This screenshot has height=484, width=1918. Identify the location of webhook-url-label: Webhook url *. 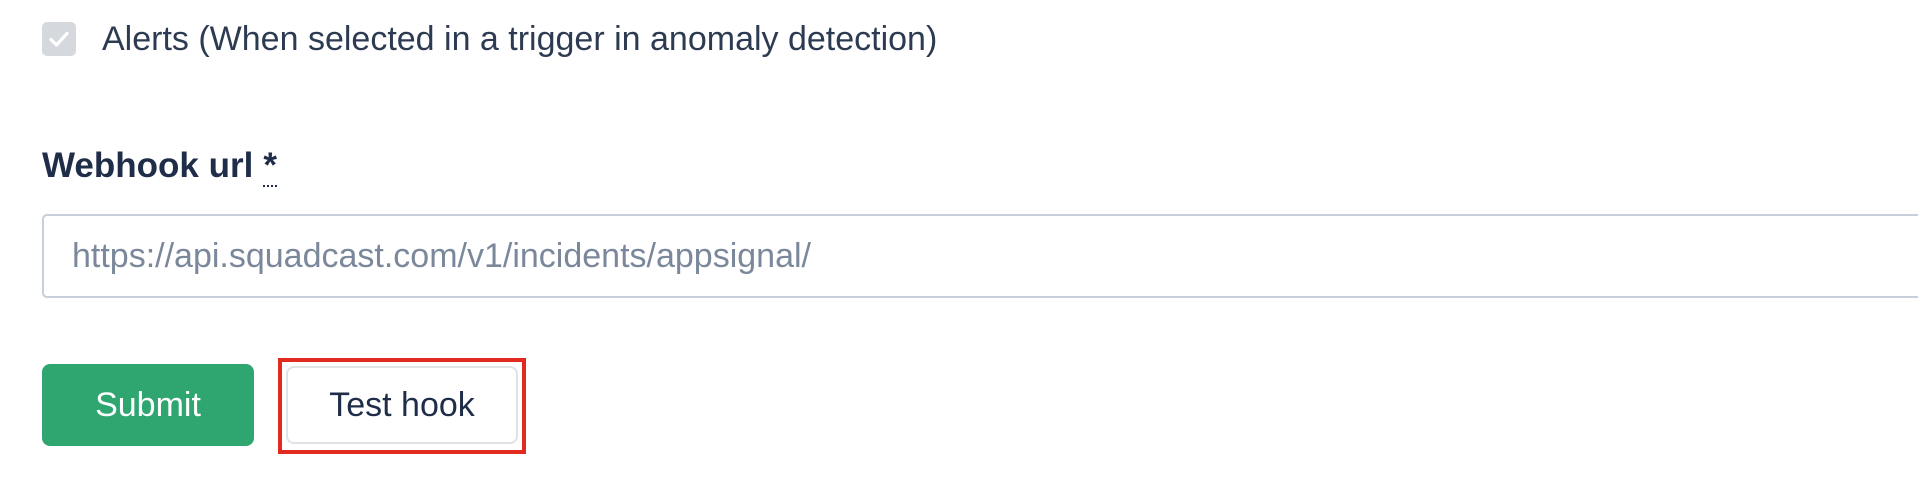
(159, 166).